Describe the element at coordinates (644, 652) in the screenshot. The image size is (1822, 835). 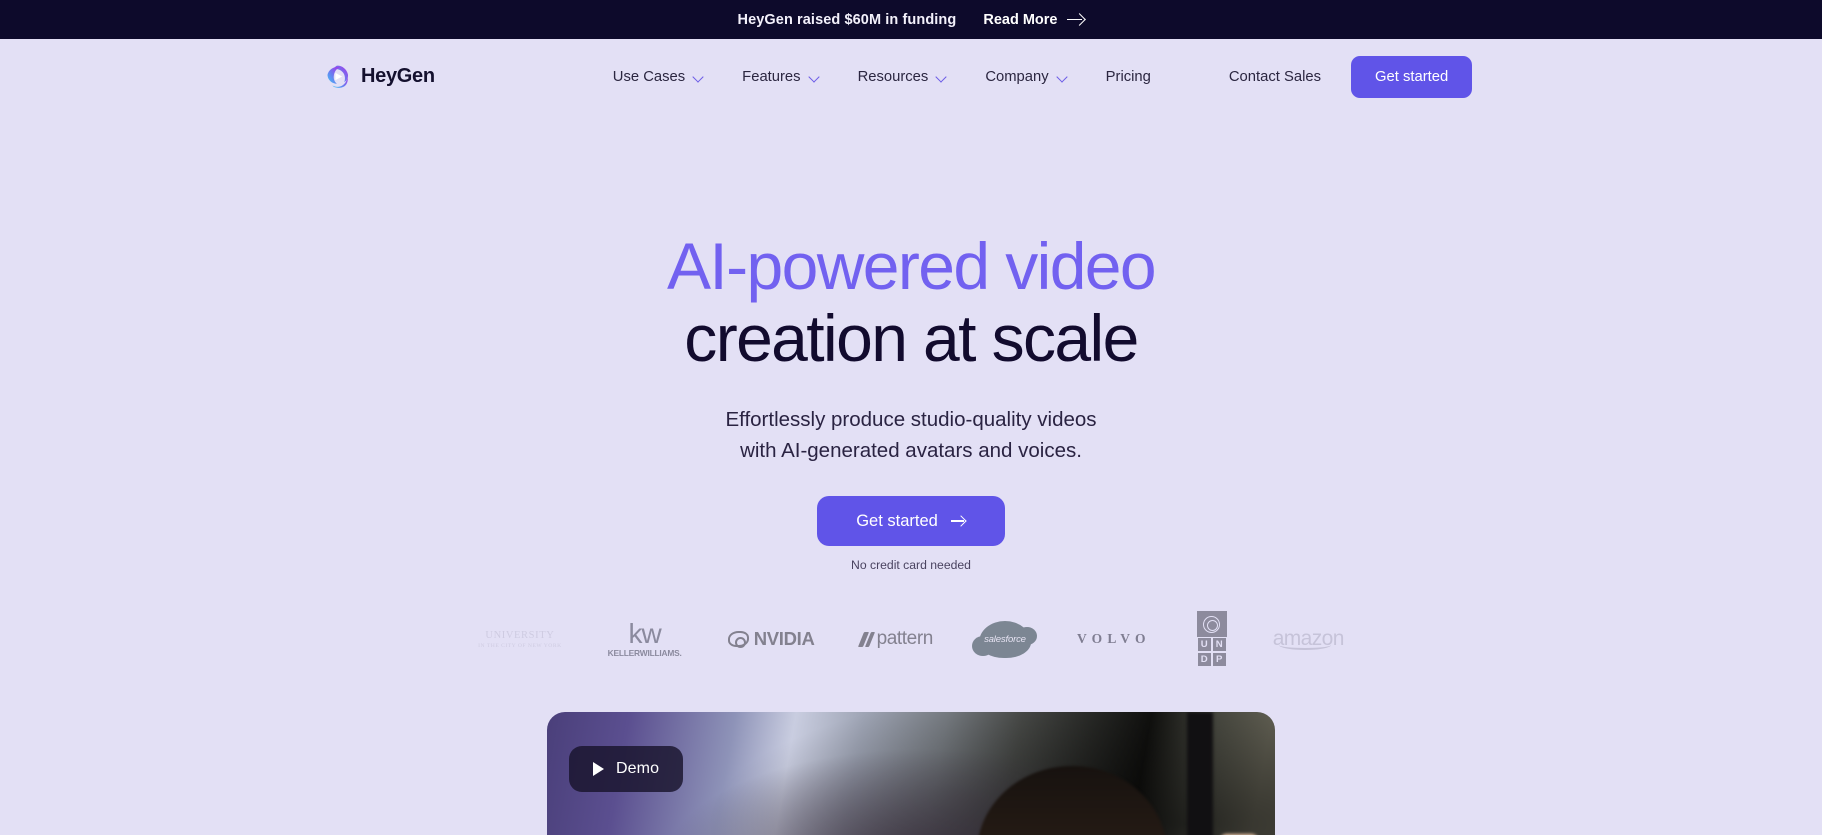
I see `logo-kw-label: KELLERWILLIAMS.` at that location.